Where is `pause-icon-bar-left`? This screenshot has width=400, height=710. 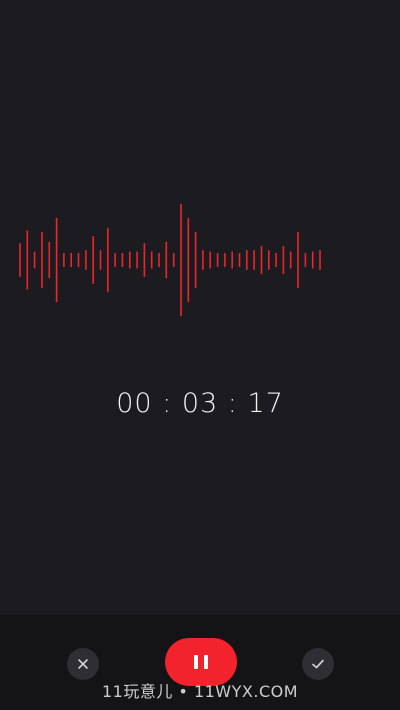 pause-icon-bar-left is located at coordinates (196, 662).